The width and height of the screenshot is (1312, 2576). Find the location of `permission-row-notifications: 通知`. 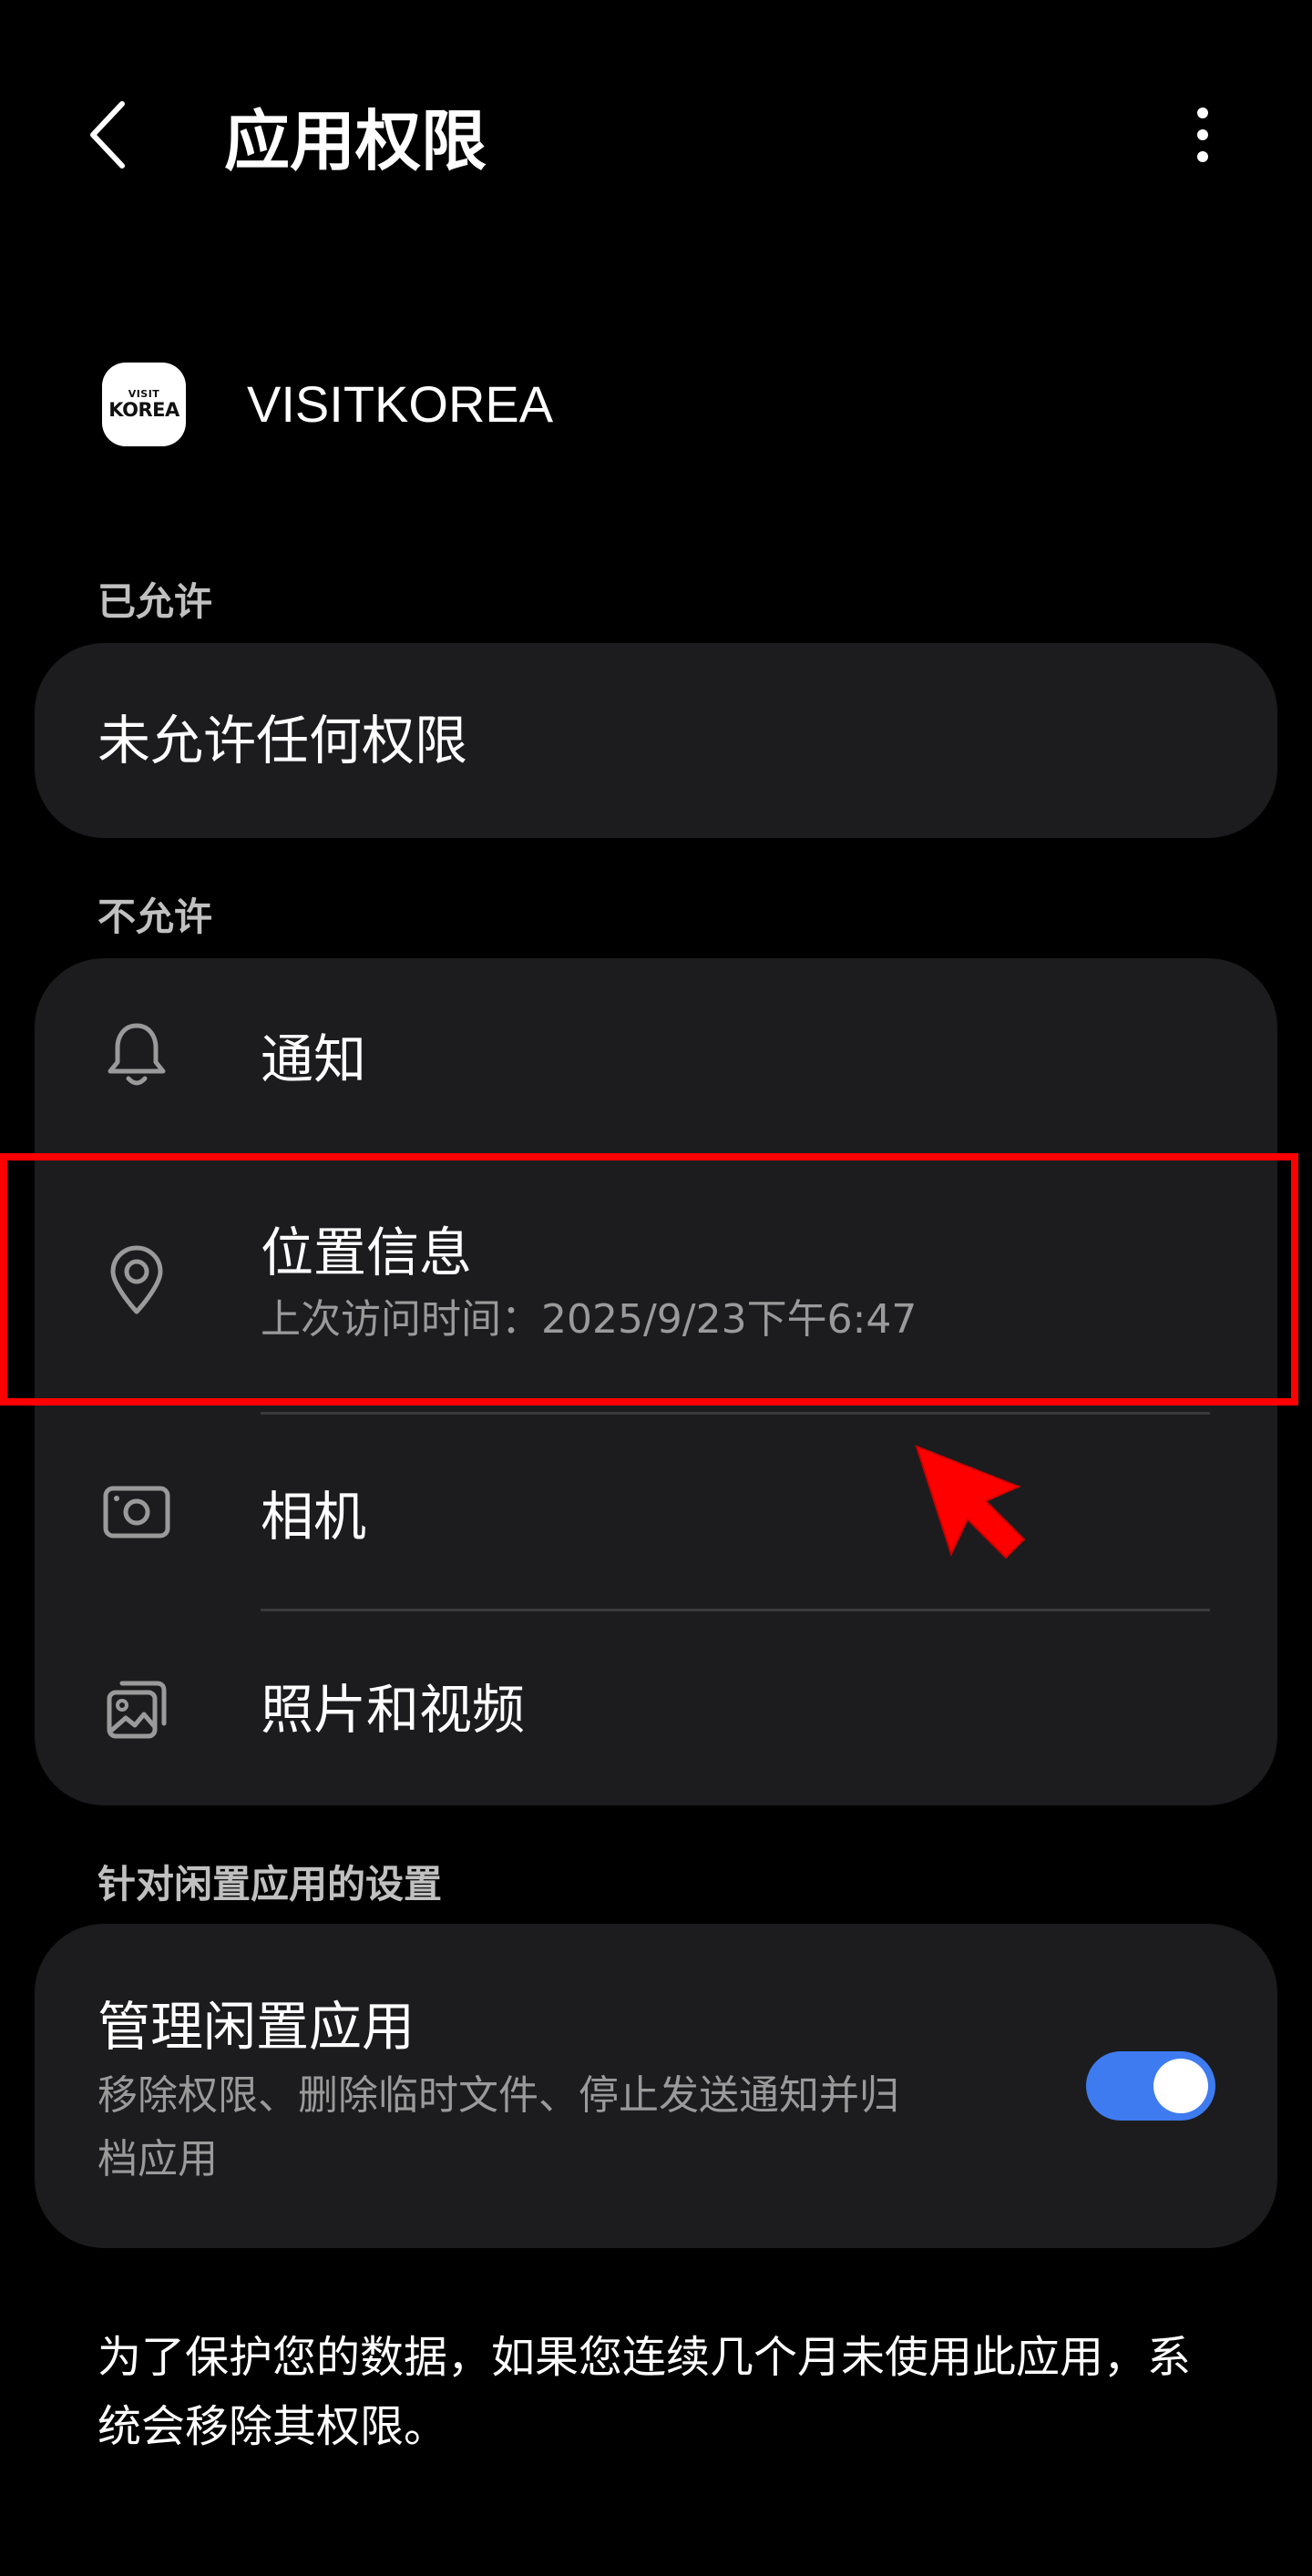

permission-row-notifications: 通知 is located at coordinates (656, 1054).